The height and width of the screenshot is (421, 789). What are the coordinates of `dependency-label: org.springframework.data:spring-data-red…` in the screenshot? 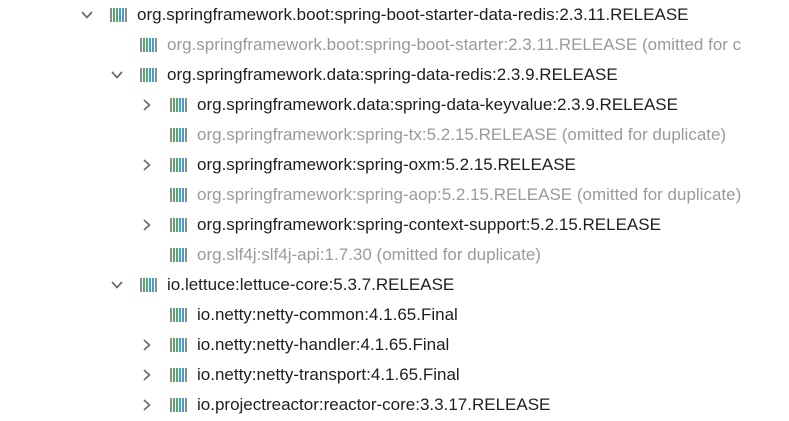 It's located at (392, 74).